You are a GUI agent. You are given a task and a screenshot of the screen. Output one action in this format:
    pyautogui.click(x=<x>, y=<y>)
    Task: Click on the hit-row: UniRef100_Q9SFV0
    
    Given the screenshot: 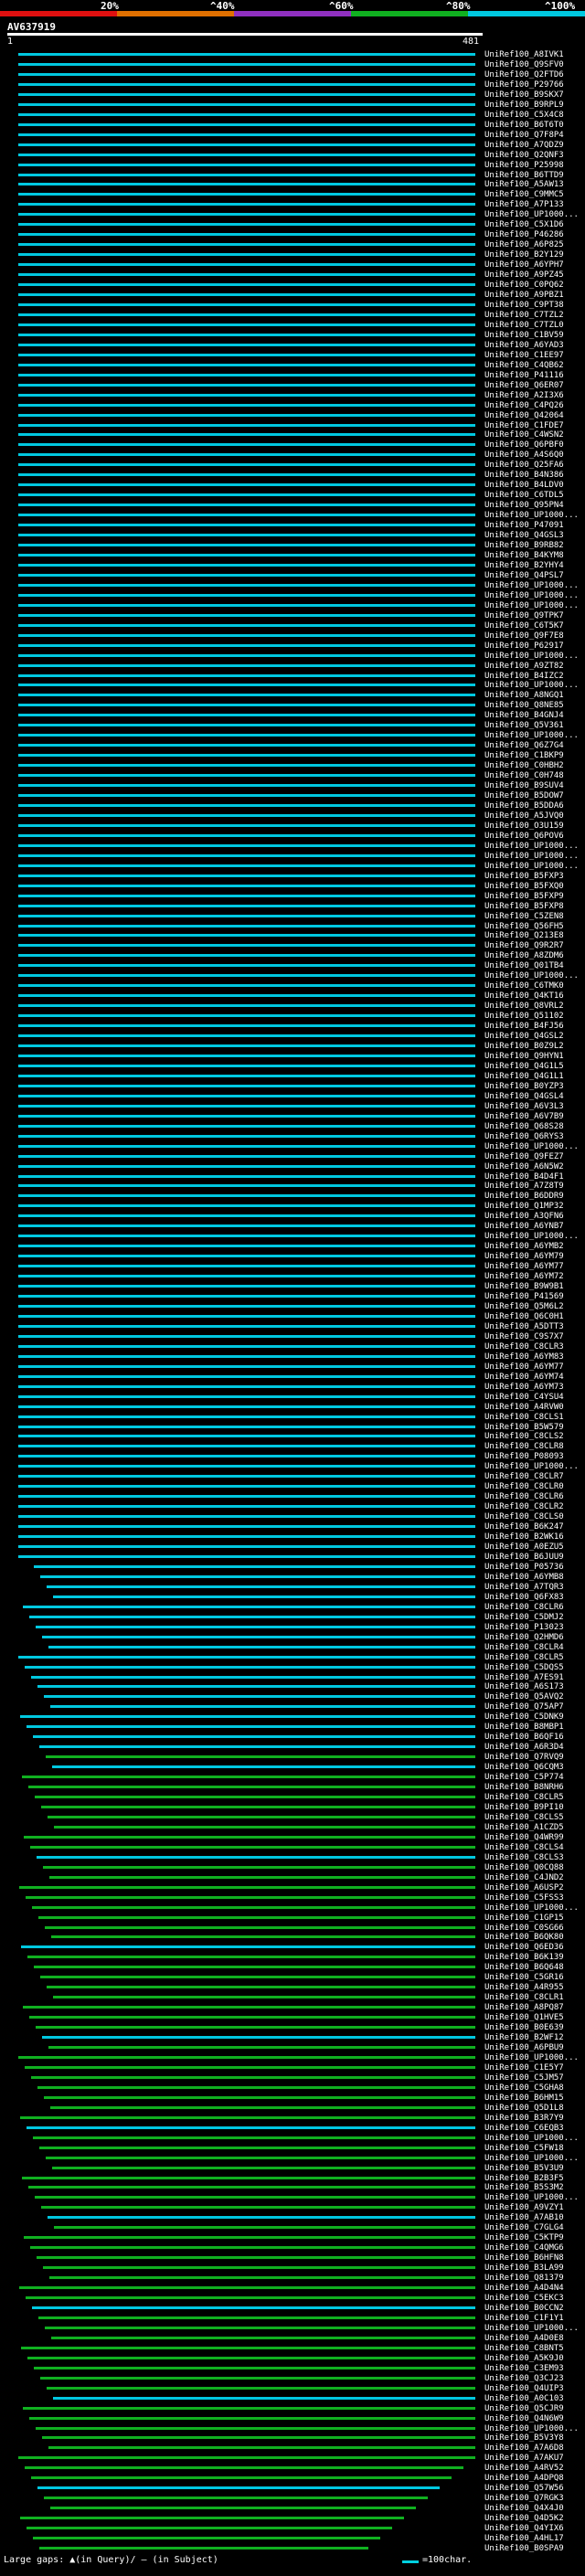 What is the action you would take?
    pyautogui.click(x=293, y=64)
    